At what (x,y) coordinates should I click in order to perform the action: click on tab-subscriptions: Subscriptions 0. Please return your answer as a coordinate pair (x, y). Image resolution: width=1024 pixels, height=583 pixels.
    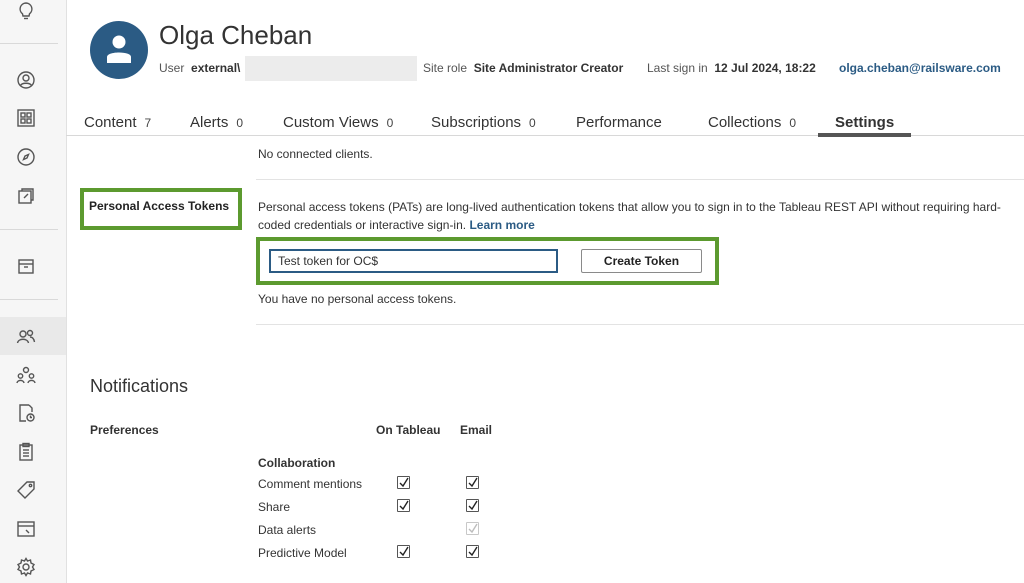
    Looking at the image, I should click on (483, 122).